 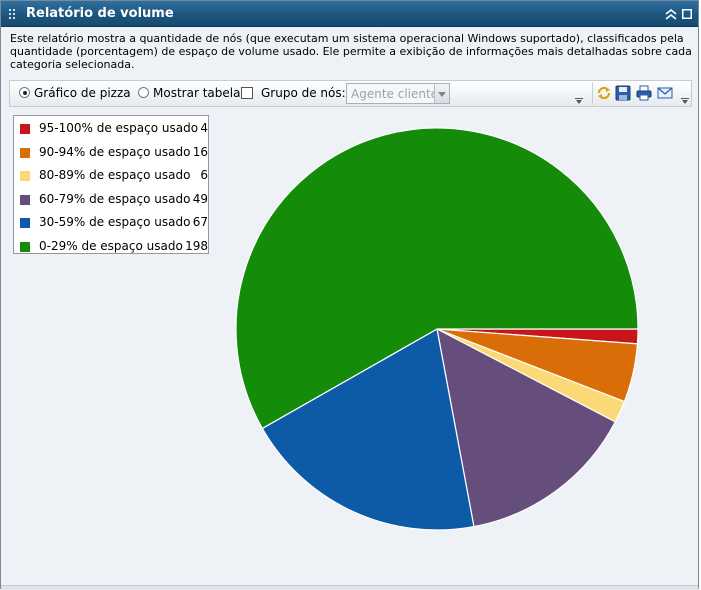 I want to click on bottom-border, so click(x=349, y=587).